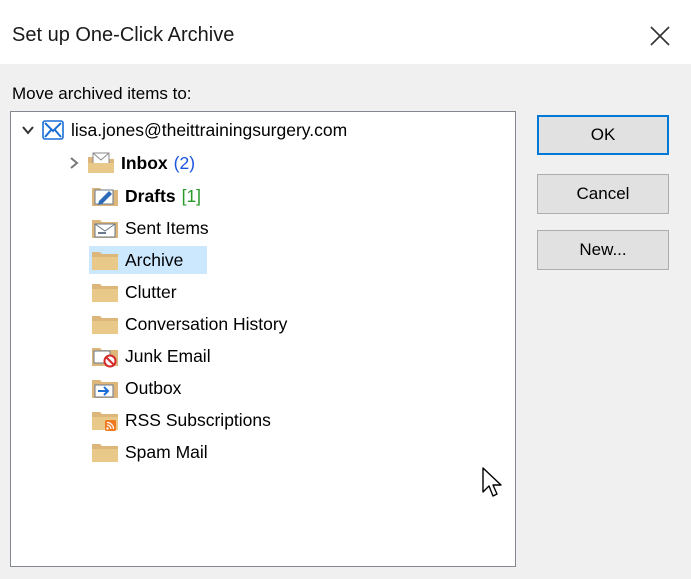  I want to click on tree-item-clutter: Clutter, so click(134, 292).